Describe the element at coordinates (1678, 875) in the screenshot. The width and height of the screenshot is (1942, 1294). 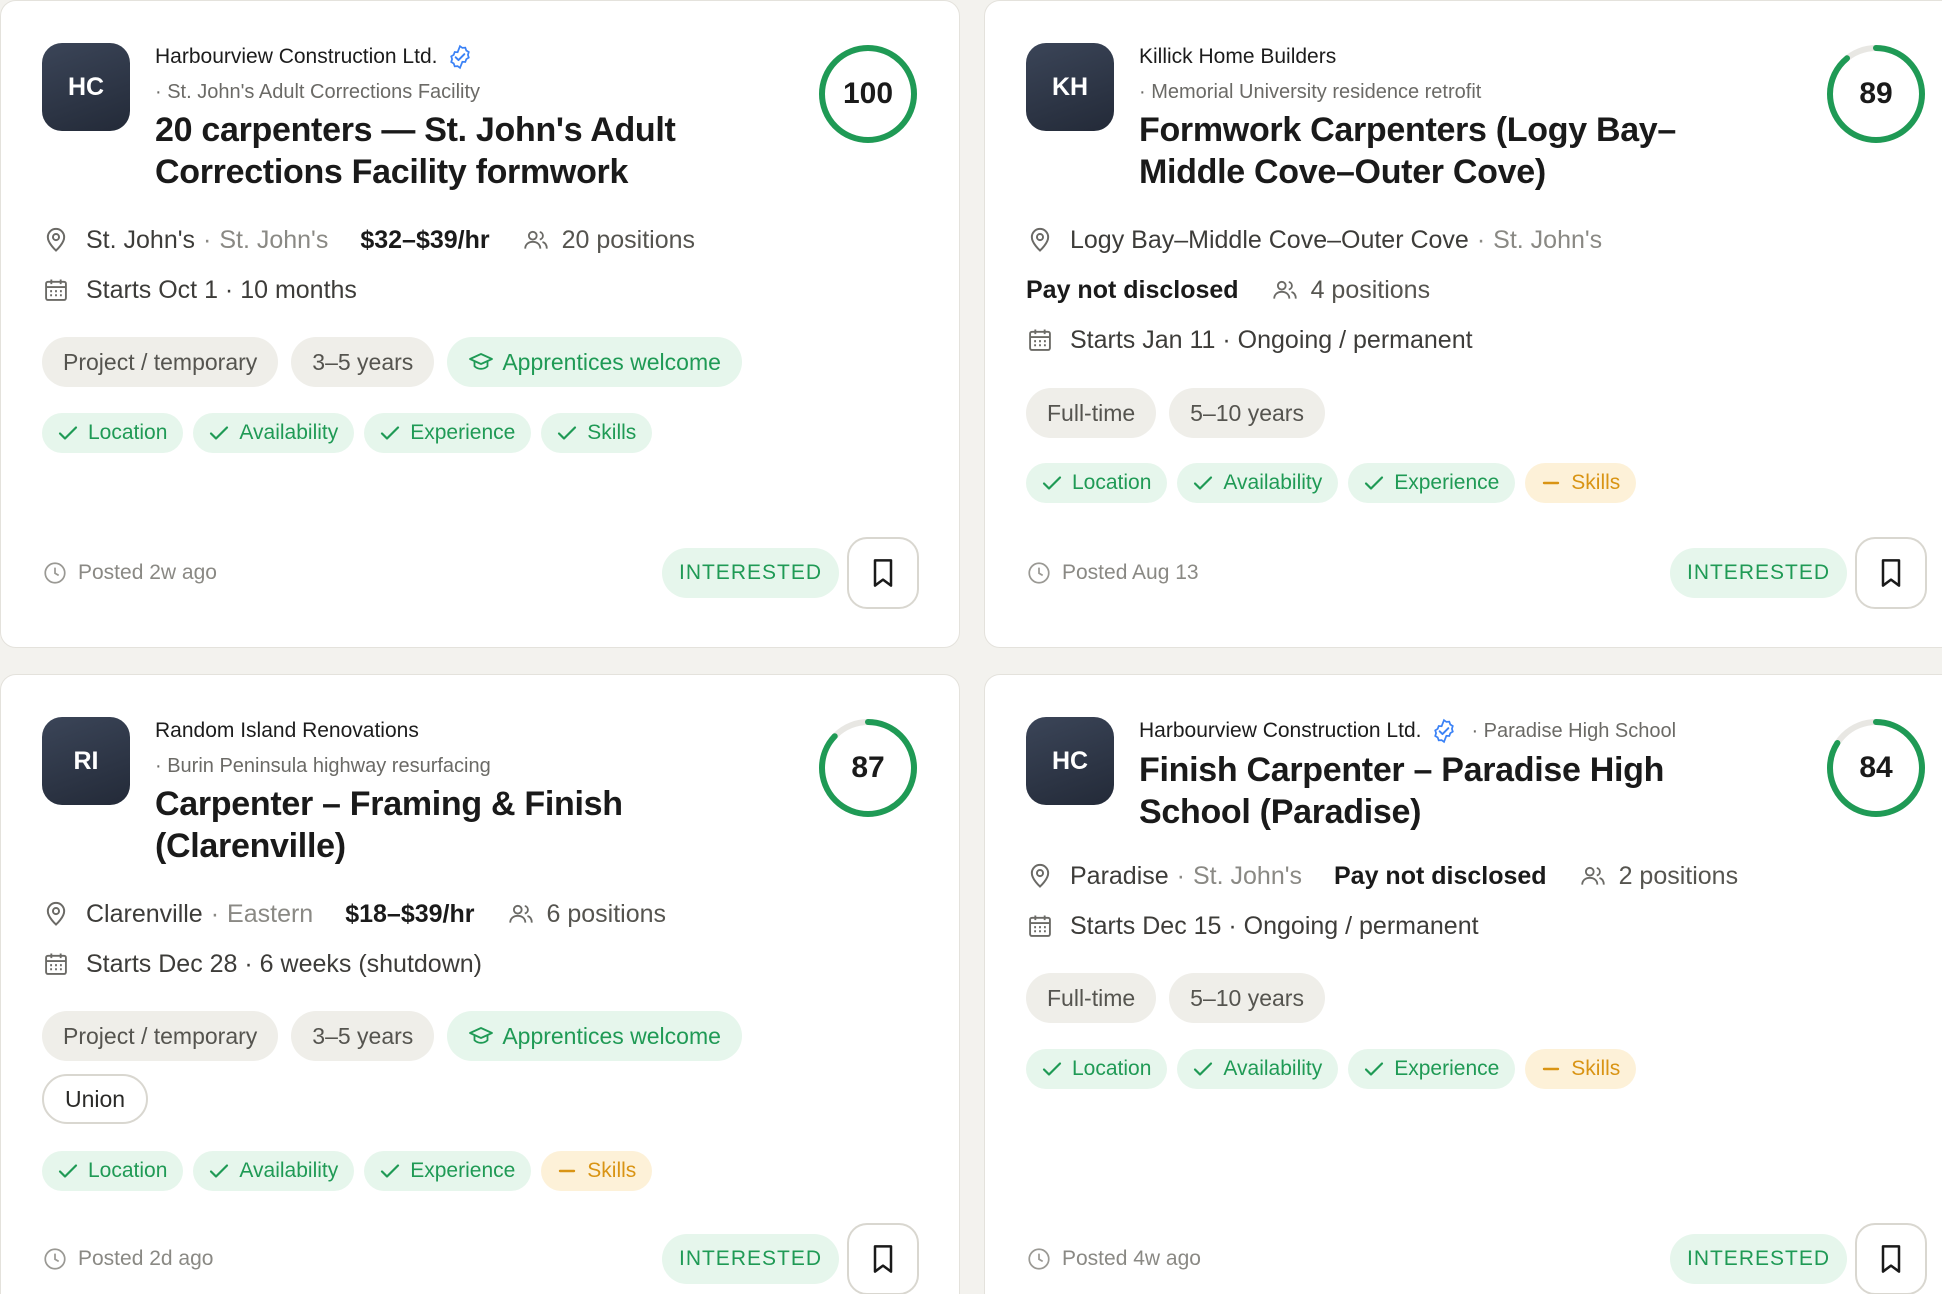
I see `positions-count: 2 positions` at that location.